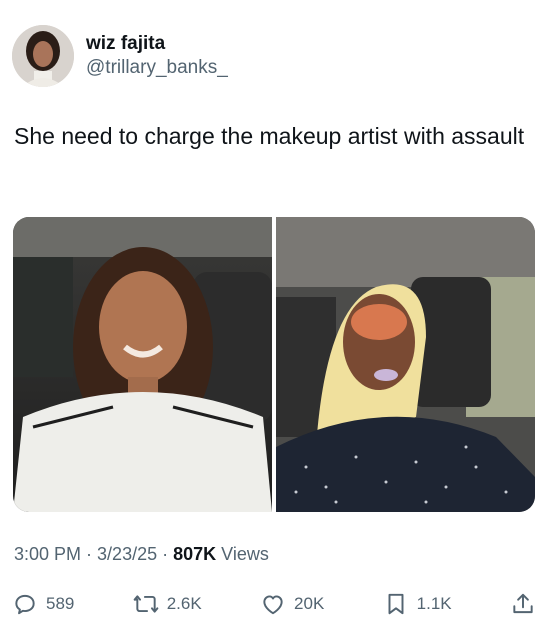 The height and width of the screenshot is (639, 548). I want to click on share-icon, so click(523, 603).